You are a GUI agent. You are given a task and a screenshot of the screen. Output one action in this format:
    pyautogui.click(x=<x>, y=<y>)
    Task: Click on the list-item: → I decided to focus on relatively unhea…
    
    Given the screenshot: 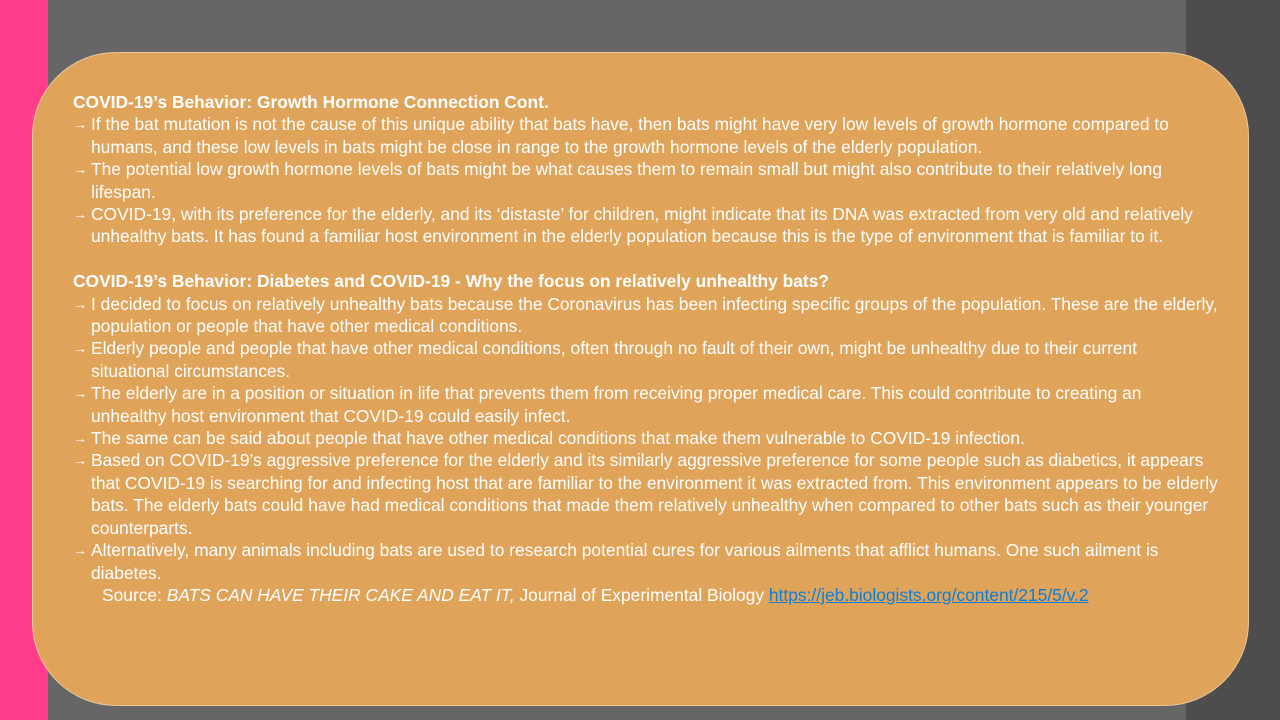 What is the action you would take?
    pyautogui.click(x=645, y=315)
    